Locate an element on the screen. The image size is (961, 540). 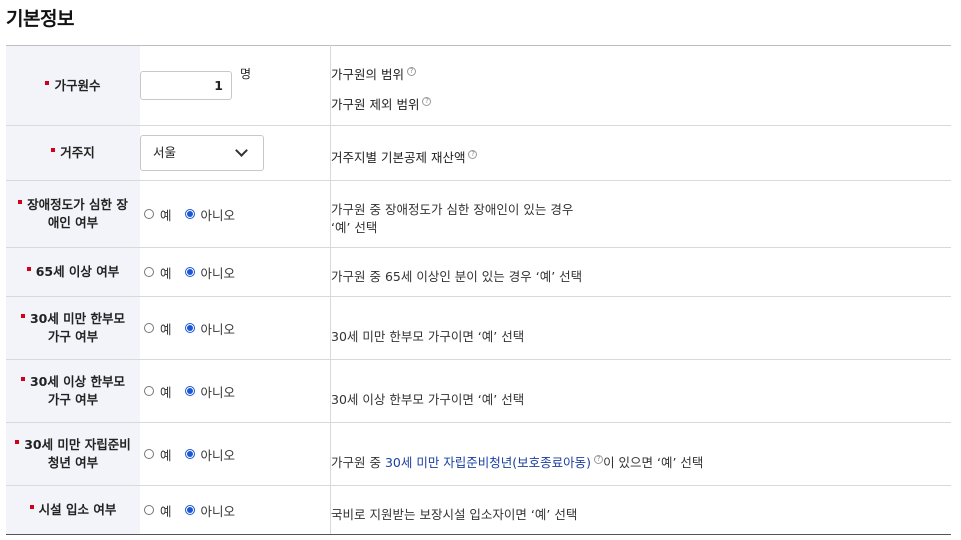
label-age65: 65세 이상 여부 is located at coordinates (77, 271).